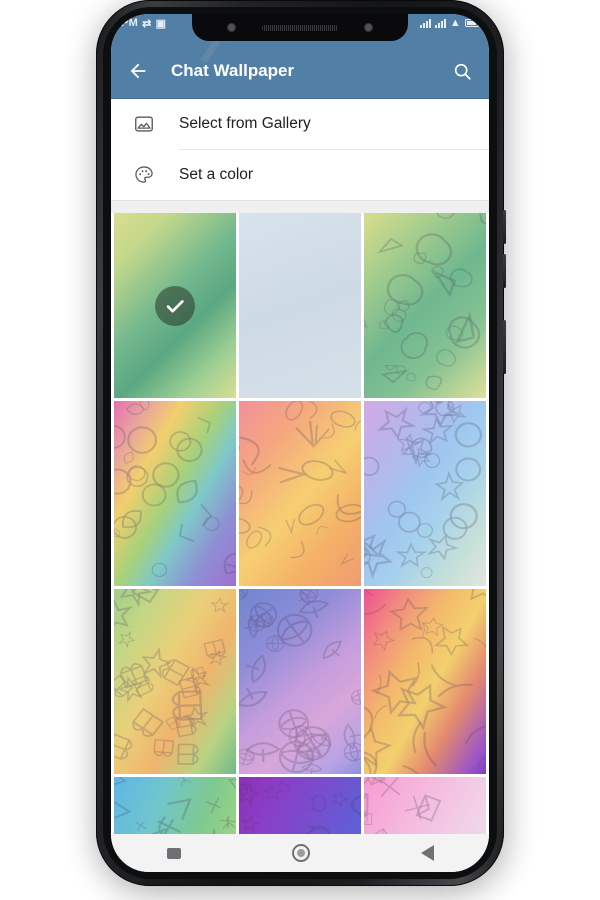 Image resolution: width=600 pixels, height=900 pixels. What do you see at coordinates (216, 174) in the screenshot?
I see `menu-item-label-color: Set a color` at bounding box center [216, 174].